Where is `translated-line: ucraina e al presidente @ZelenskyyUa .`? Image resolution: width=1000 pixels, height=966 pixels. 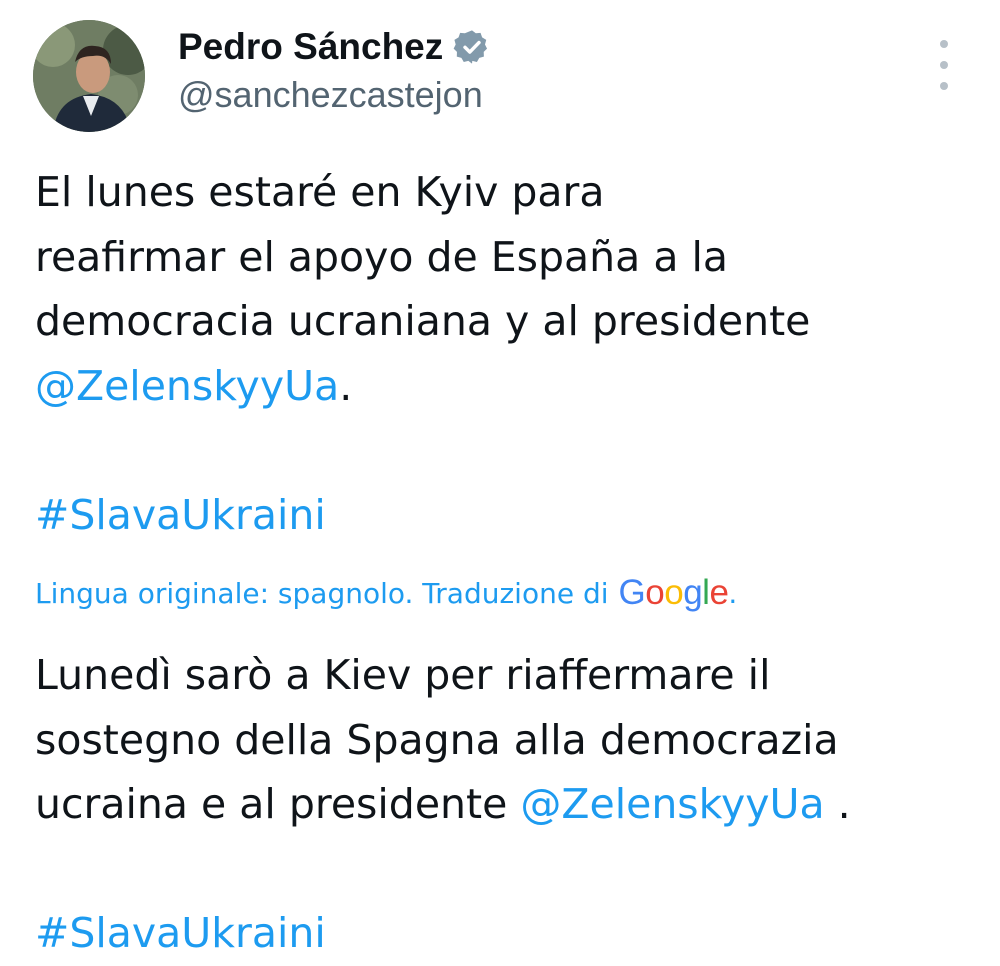 translated-line: ucraina e al presidente @ZelenskyyUa . is located at coordinates (510, 804).